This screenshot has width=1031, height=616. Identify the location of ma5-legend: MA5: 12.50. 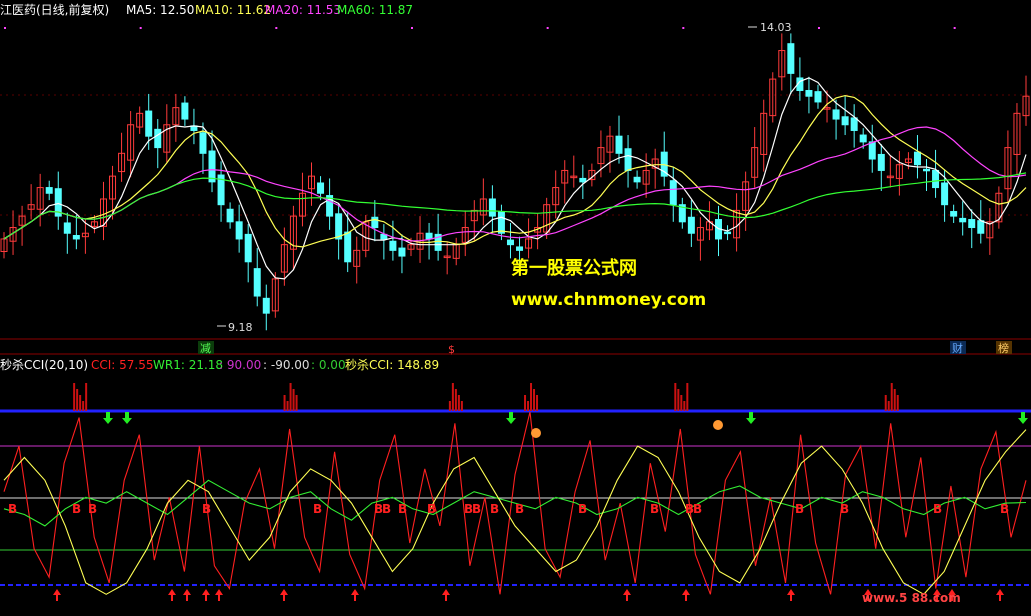
(160, 10).